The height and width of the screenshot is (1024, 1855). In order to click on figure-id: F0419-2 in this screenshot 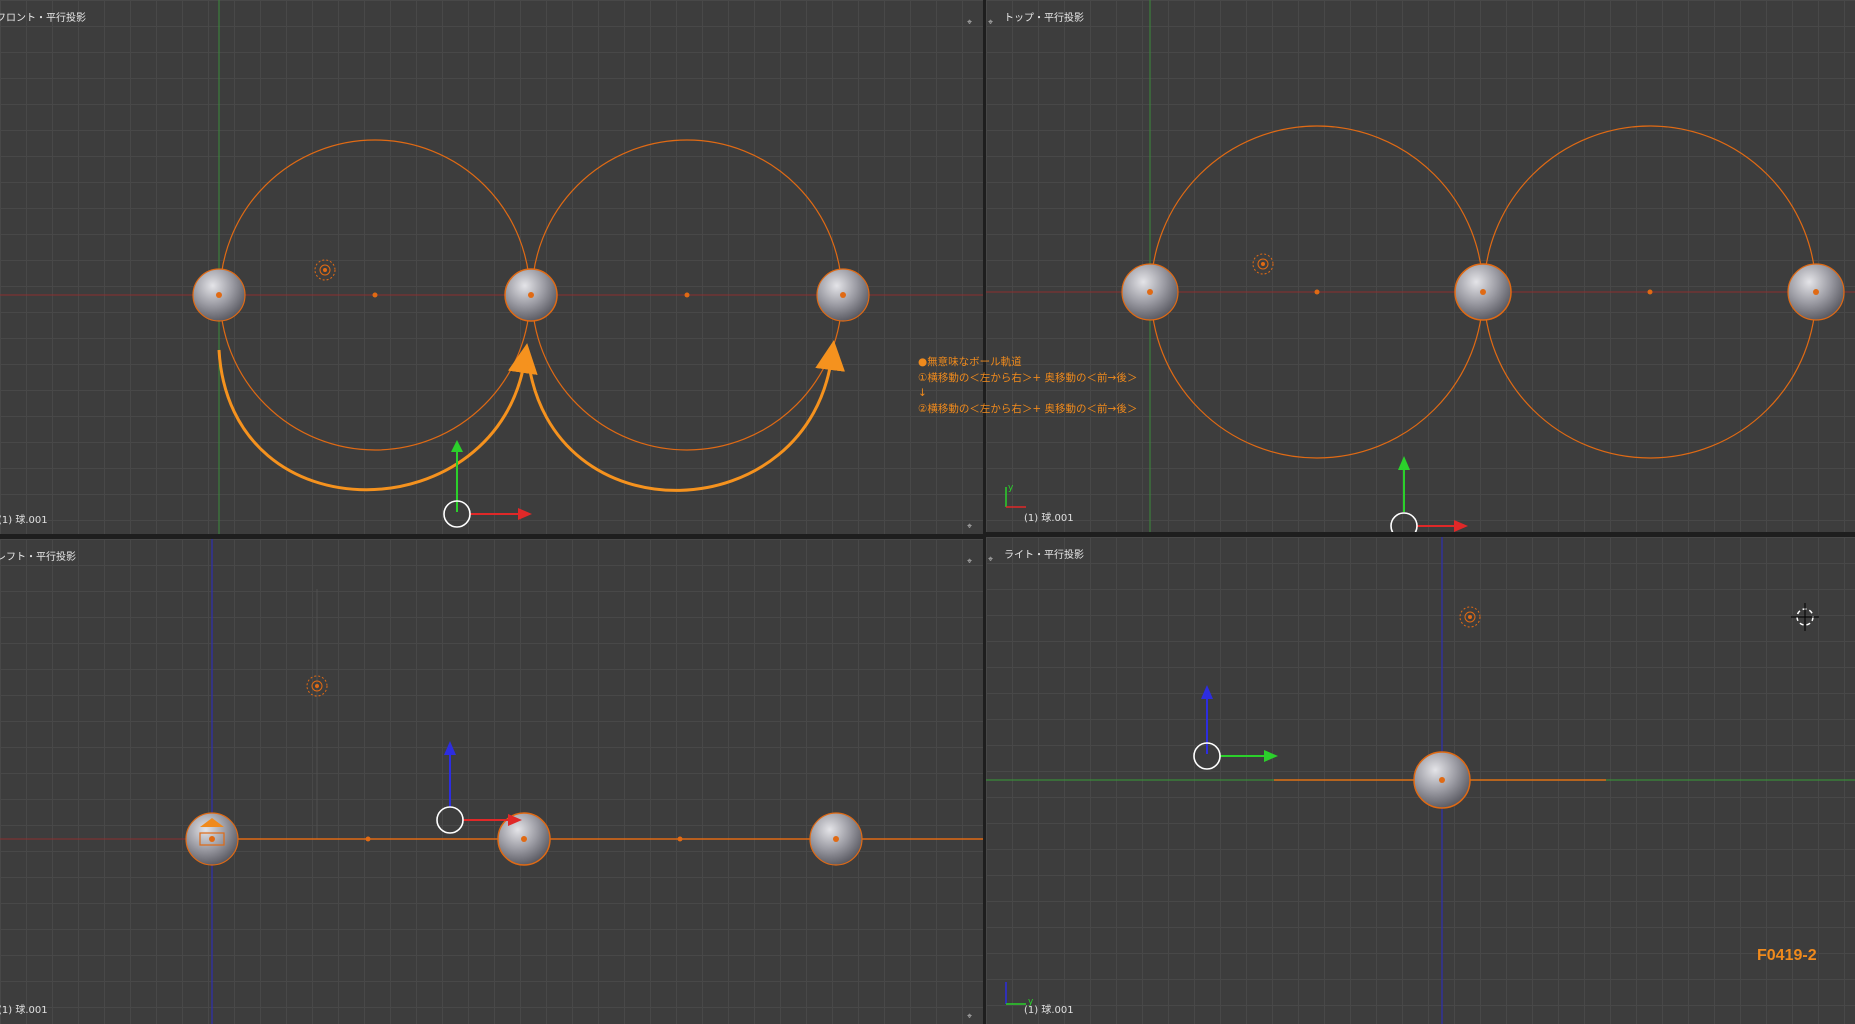, I will do `click(1787, 955)`.